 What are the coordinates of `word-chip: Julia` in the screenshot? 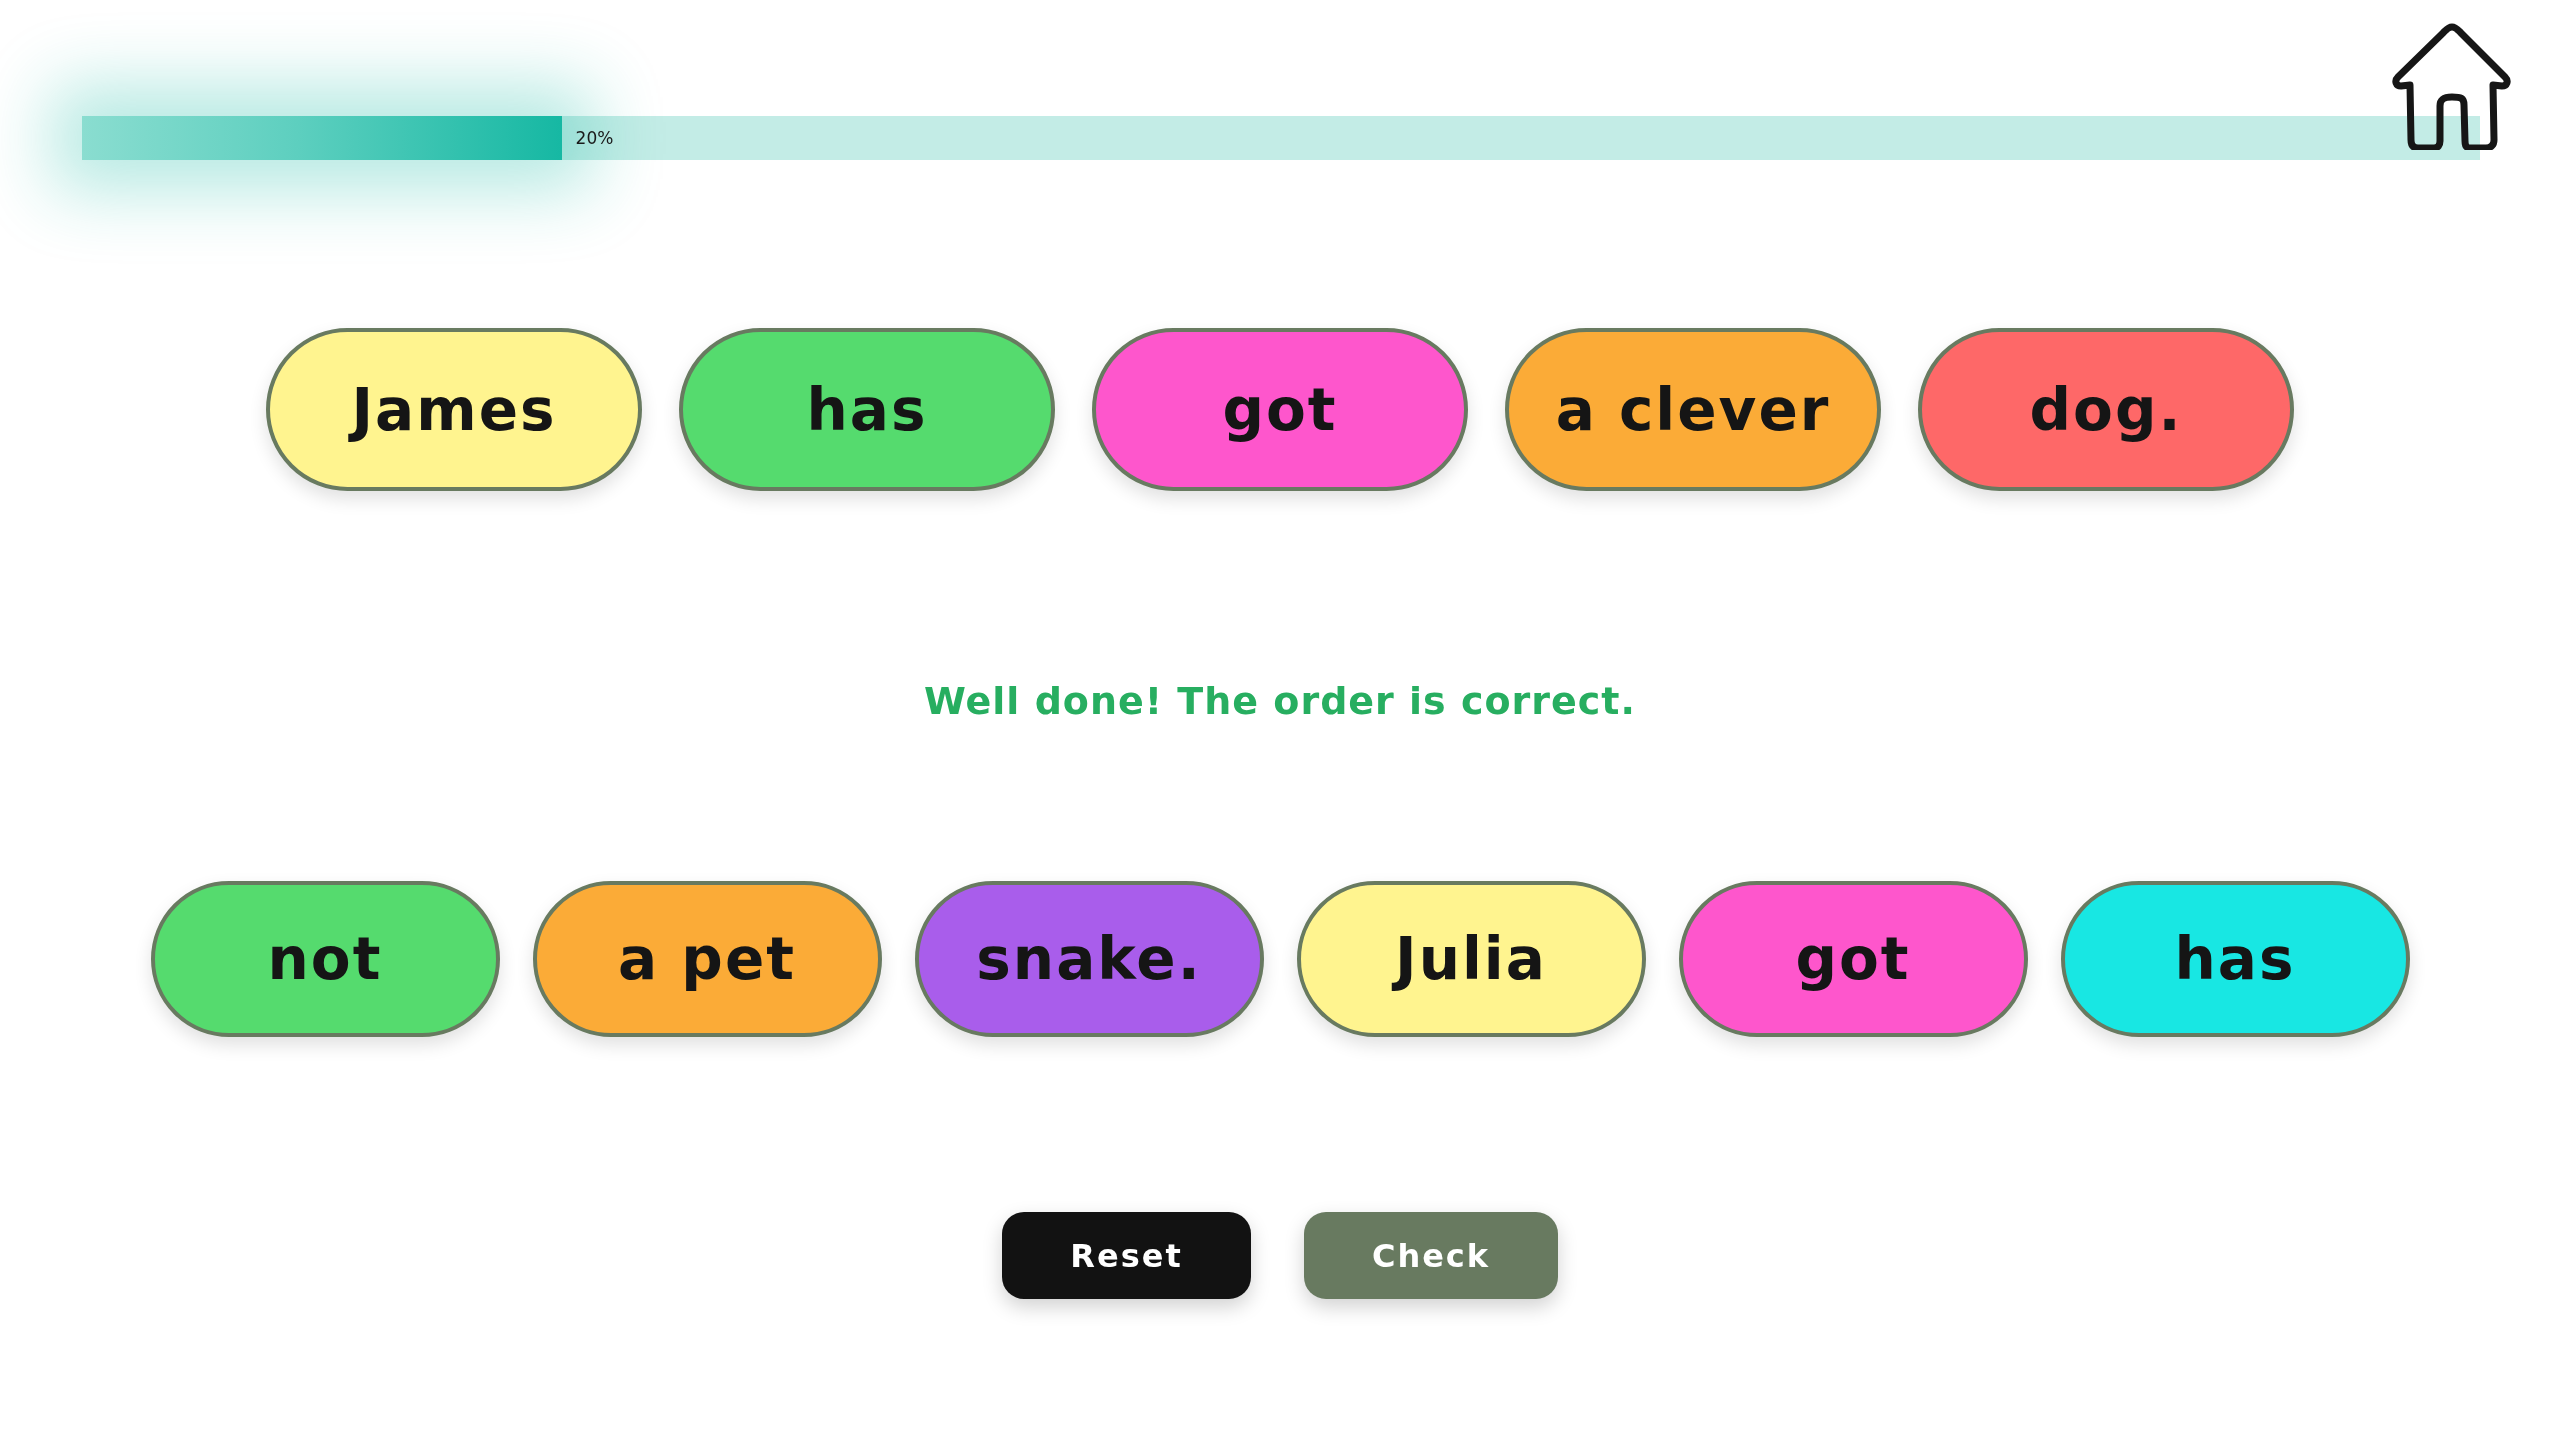 It's located at (1471, 959).